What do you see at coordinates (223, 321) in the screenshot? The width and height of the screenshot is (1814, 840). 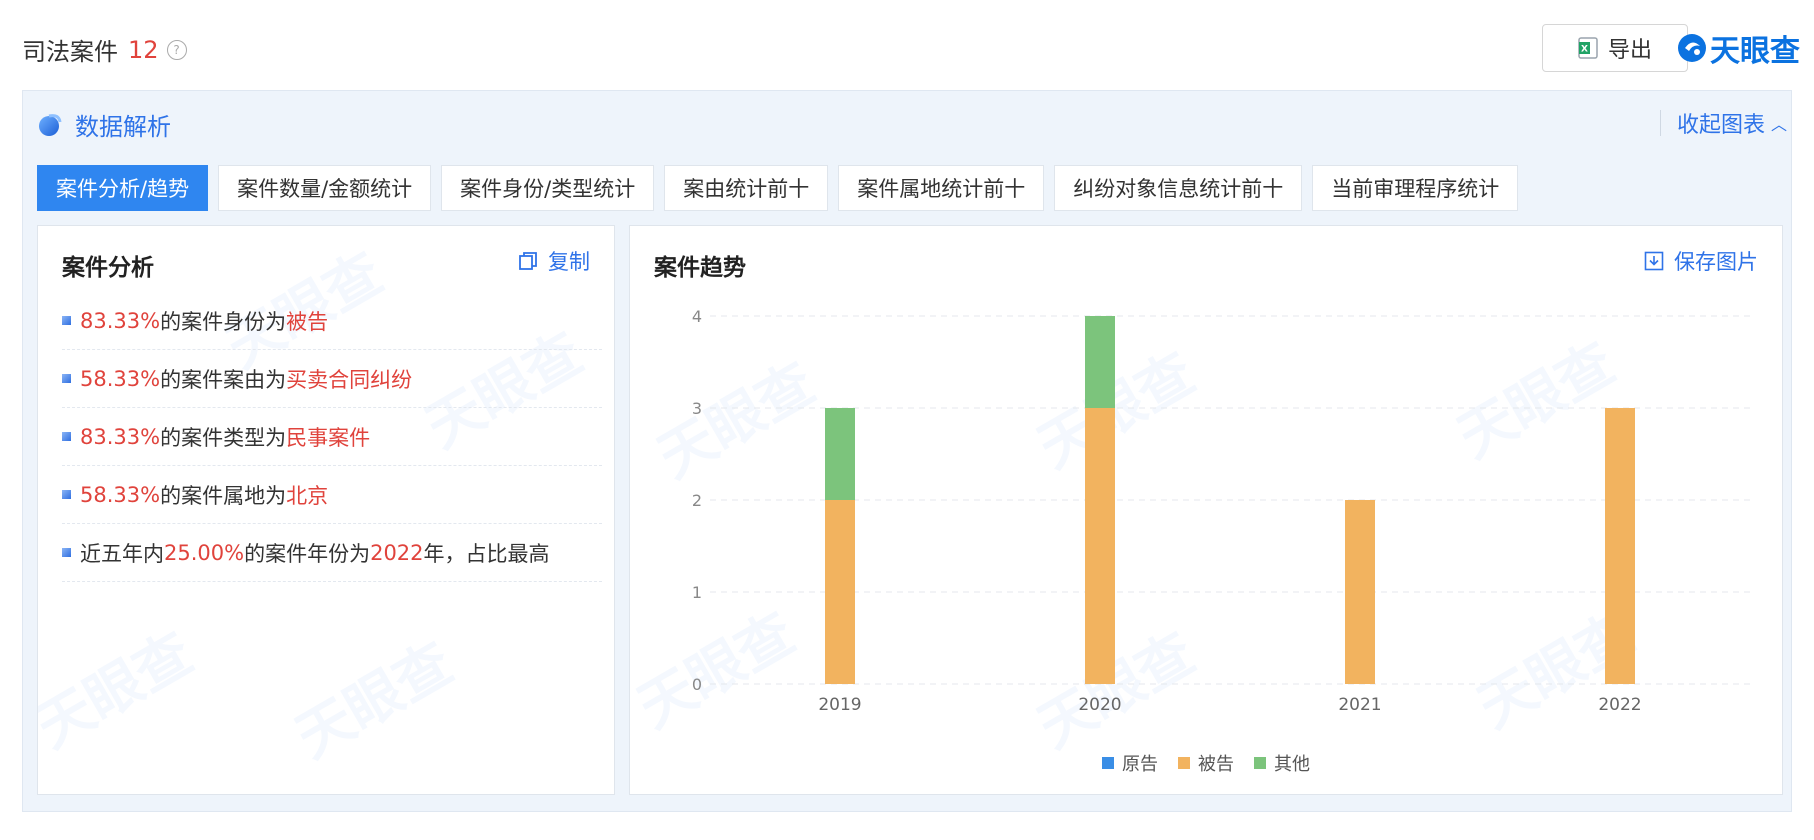 I see `item-text: 的案件身份为` at bounding box center [223, 321].